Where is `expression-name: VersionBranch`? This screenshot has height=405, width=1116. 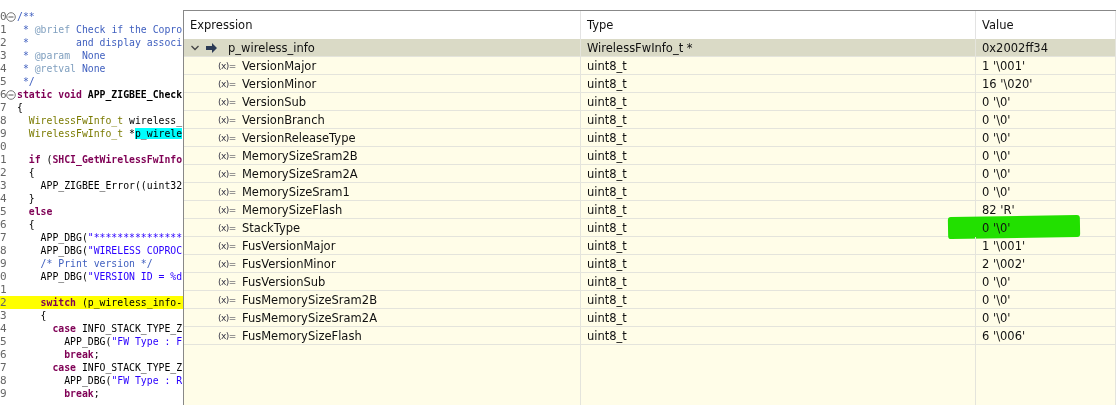 expression-name: VersionBranch is located at coordinates (283, 119).